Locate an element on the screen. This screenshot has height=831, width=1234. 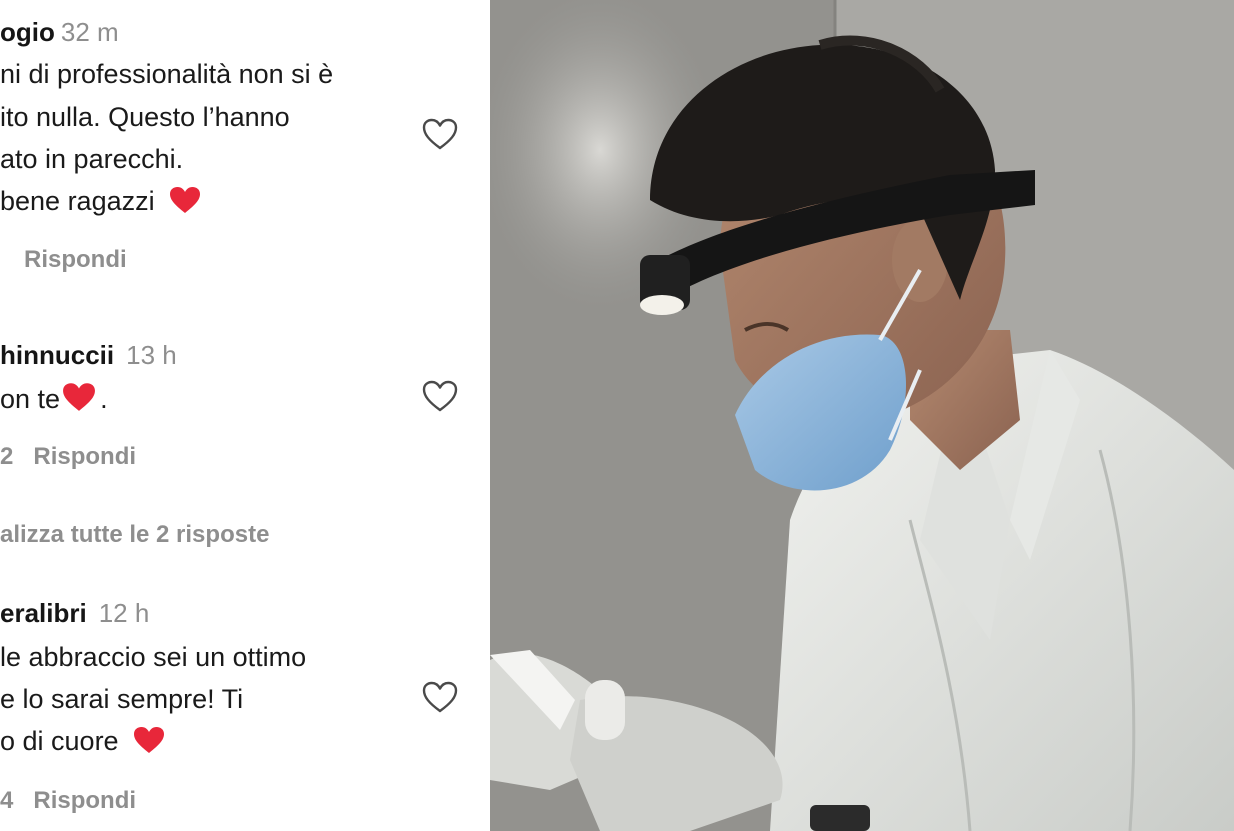
comment-header: eralibri 12 h is located at coordinates (74, 613).